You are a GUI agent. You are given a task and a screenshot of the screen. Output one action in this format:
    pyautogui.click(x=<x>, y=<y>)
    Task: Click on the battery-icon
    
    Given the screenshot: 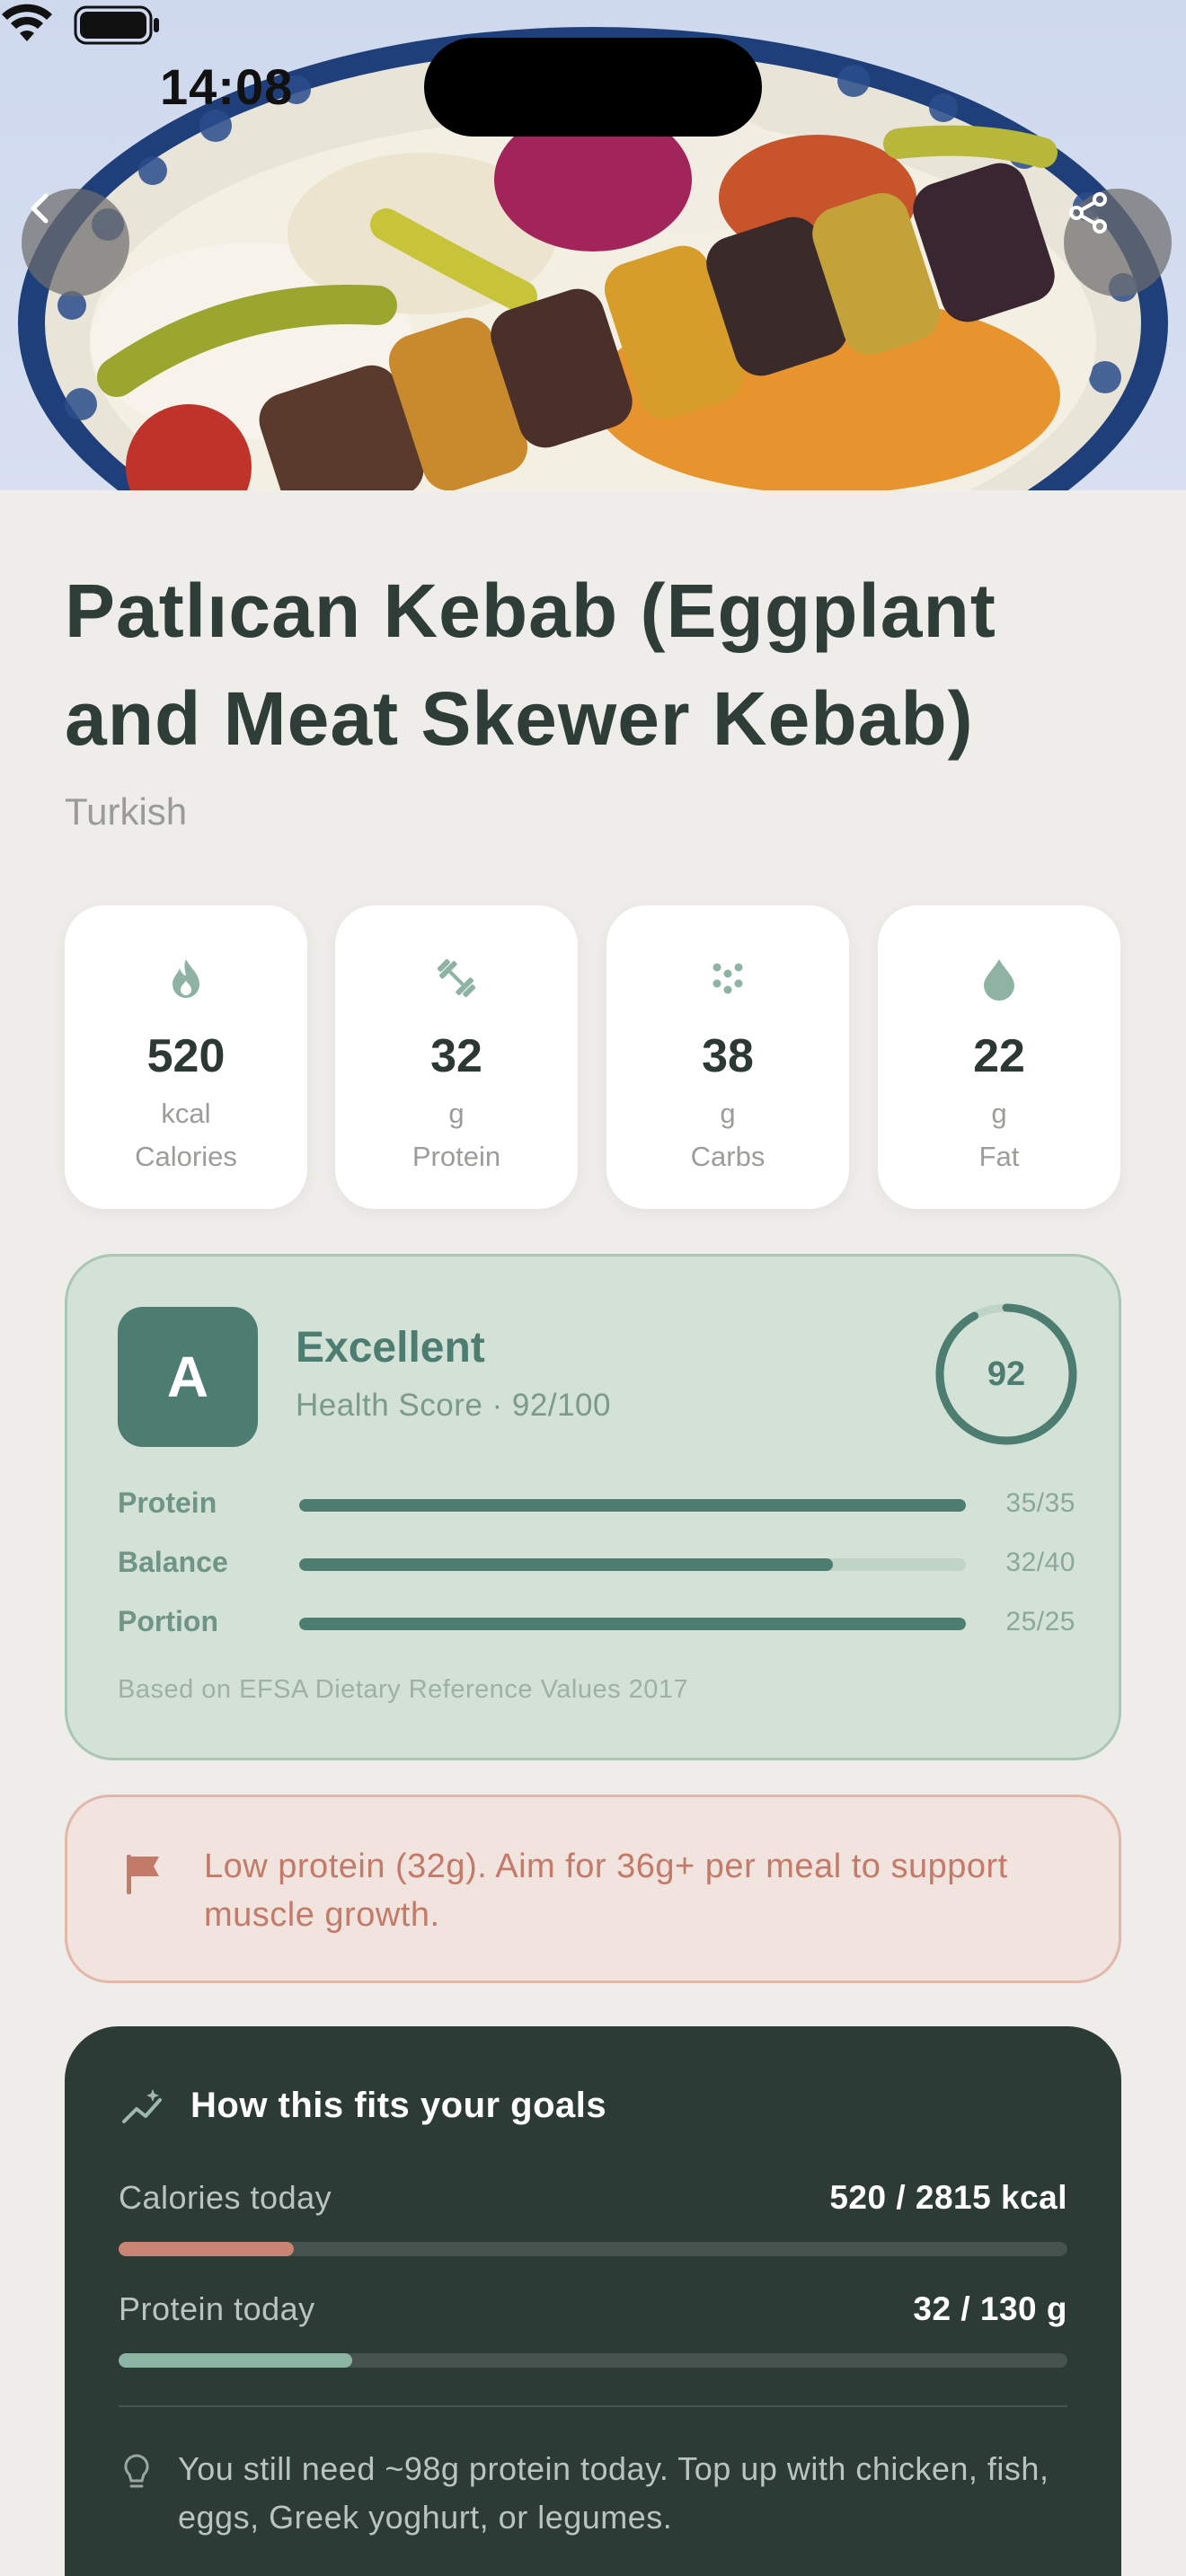 What is the action you would take?
    pyautogui.click(x=116, y=25)
    